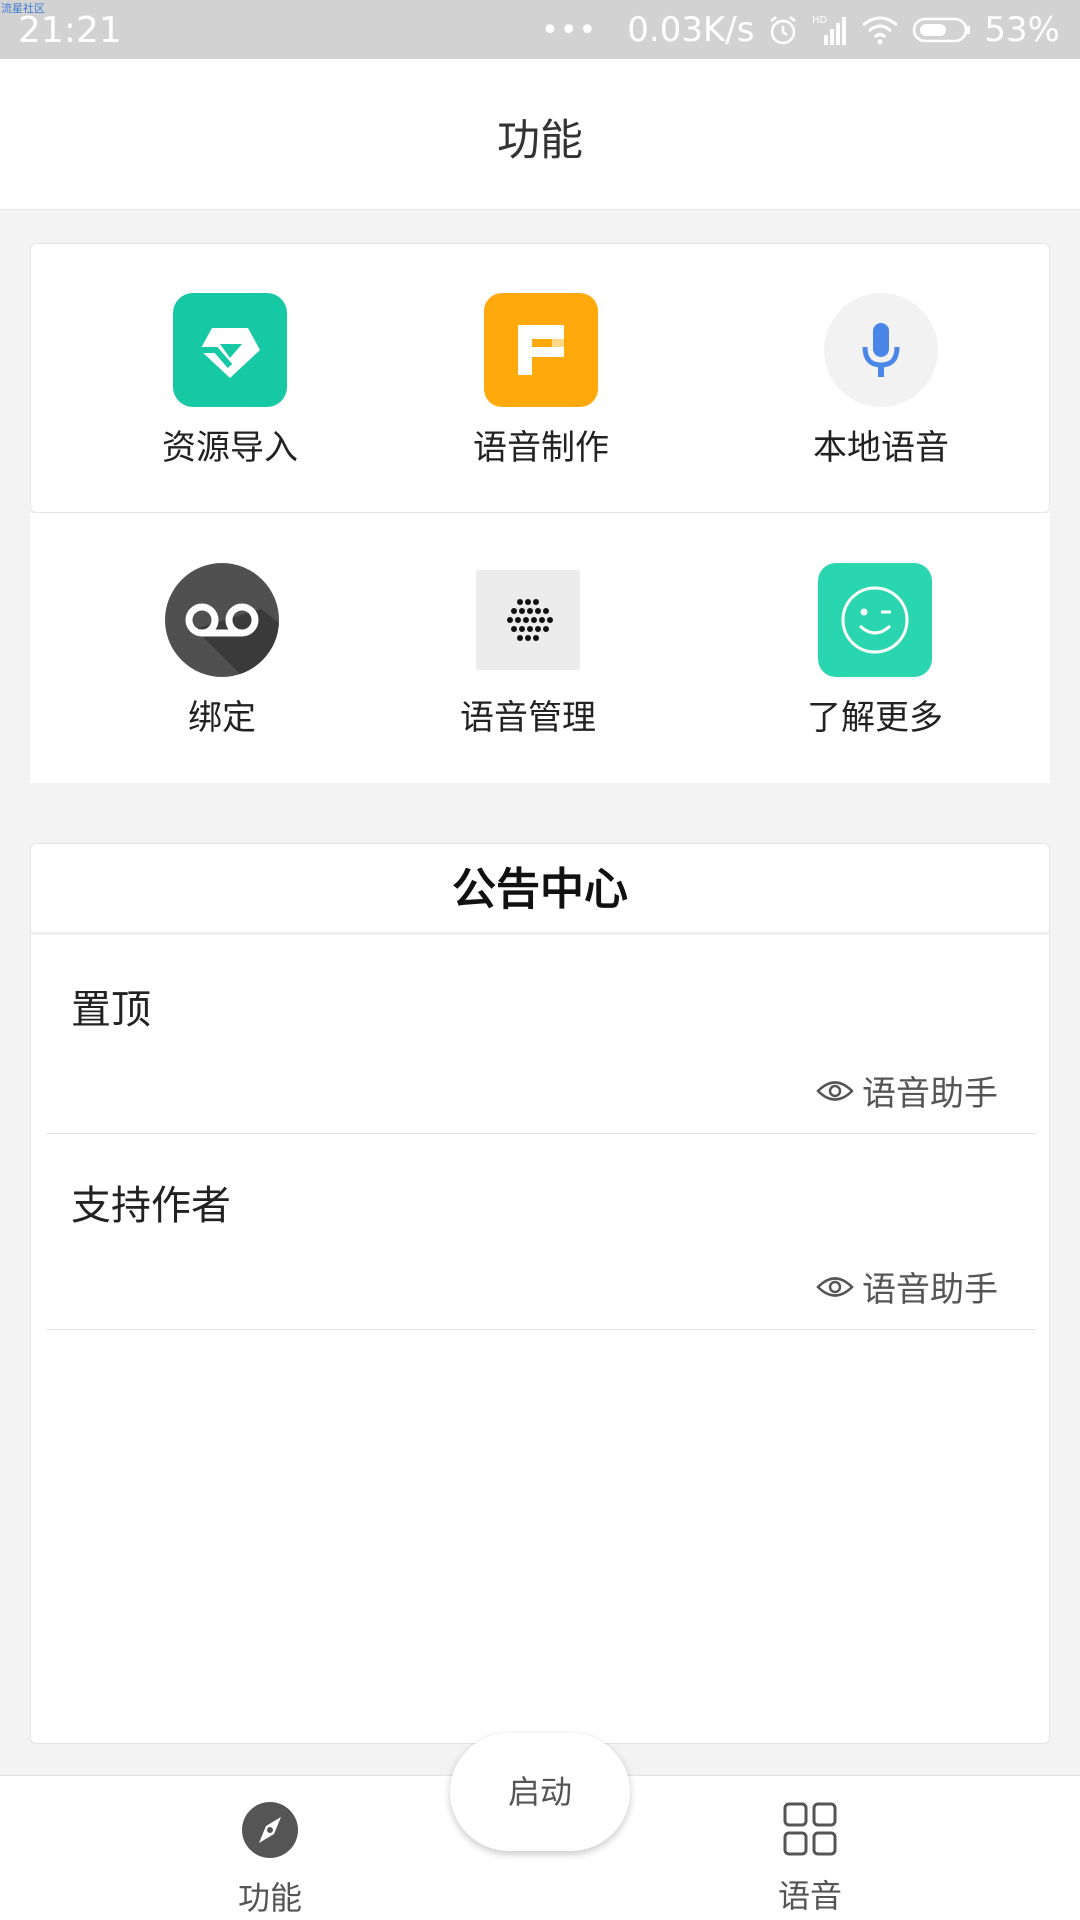 This screenshot has width=1080, height=1920. Describe the element at coordinates (691, 30) in the screenshot. I see `network-speed: 0.03K/s` at that location.